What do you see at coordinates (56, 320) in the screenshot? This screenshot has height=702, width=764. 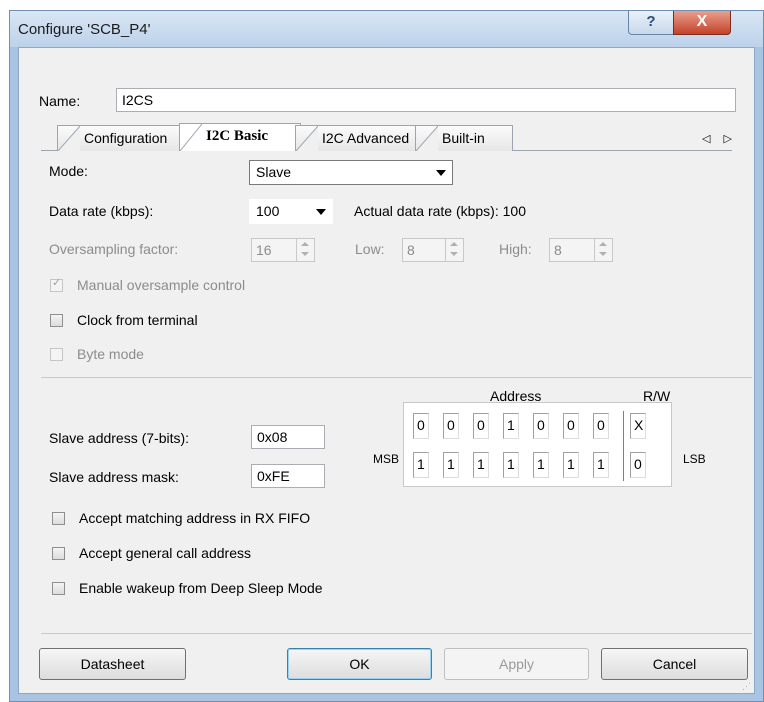 I see `clock-from-terminal-checkbox` at bounding box center [56, 320].